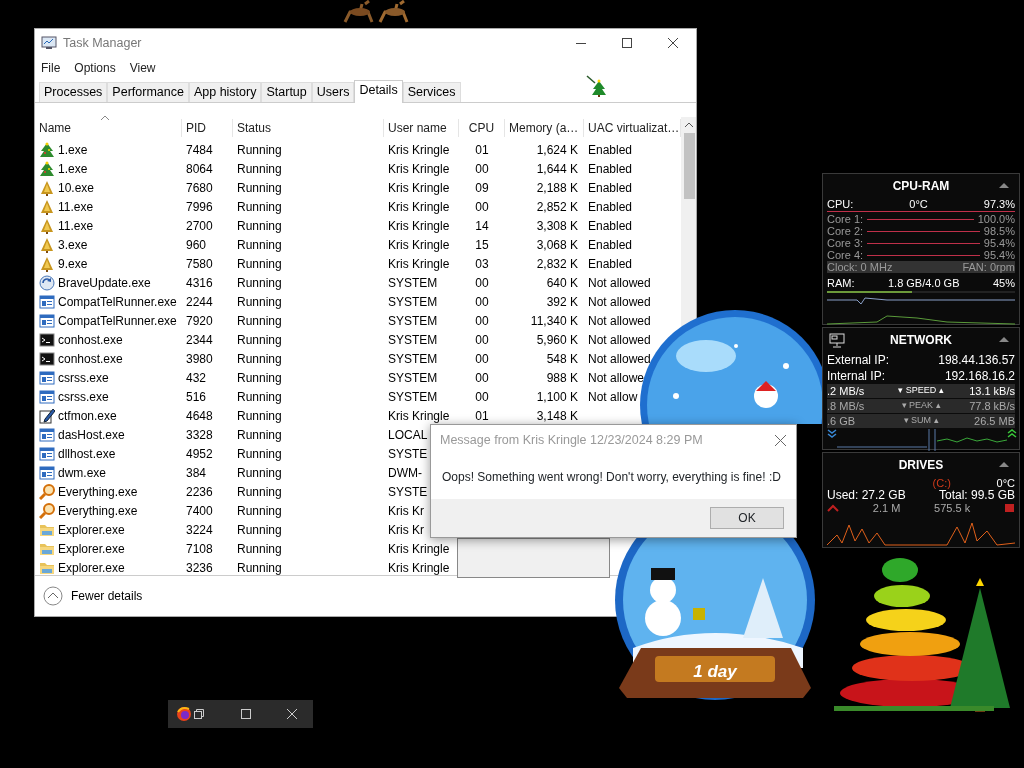 The height and width of the screenshot is (768, 1024). Describe the element at coordinates (199, 548) in the screenshot. I see `table-cell: 7108` at that location.